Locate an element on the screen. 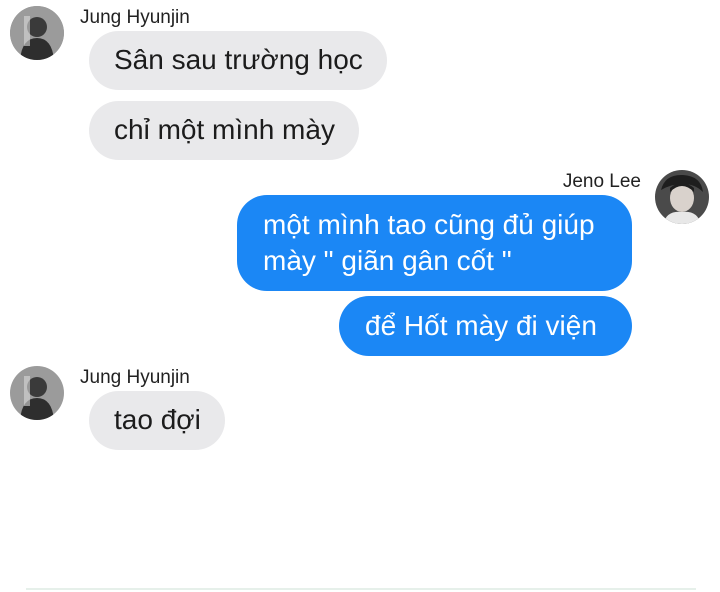  avatar-jeno-lee is located at coordinates (682, 197).